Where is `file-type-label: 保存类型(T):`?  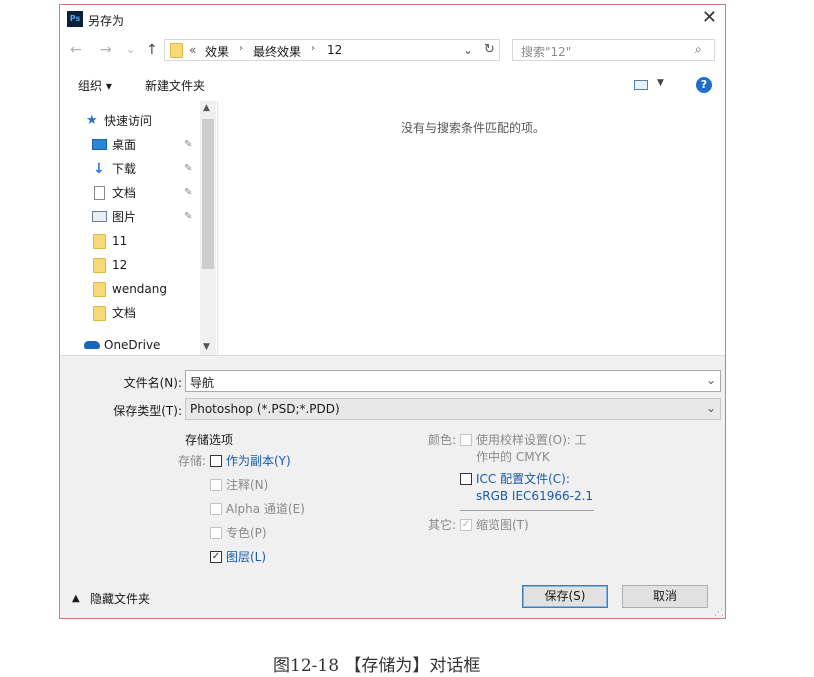
file-type-label: 保存类型(T): is located at coordinates (147, 411).